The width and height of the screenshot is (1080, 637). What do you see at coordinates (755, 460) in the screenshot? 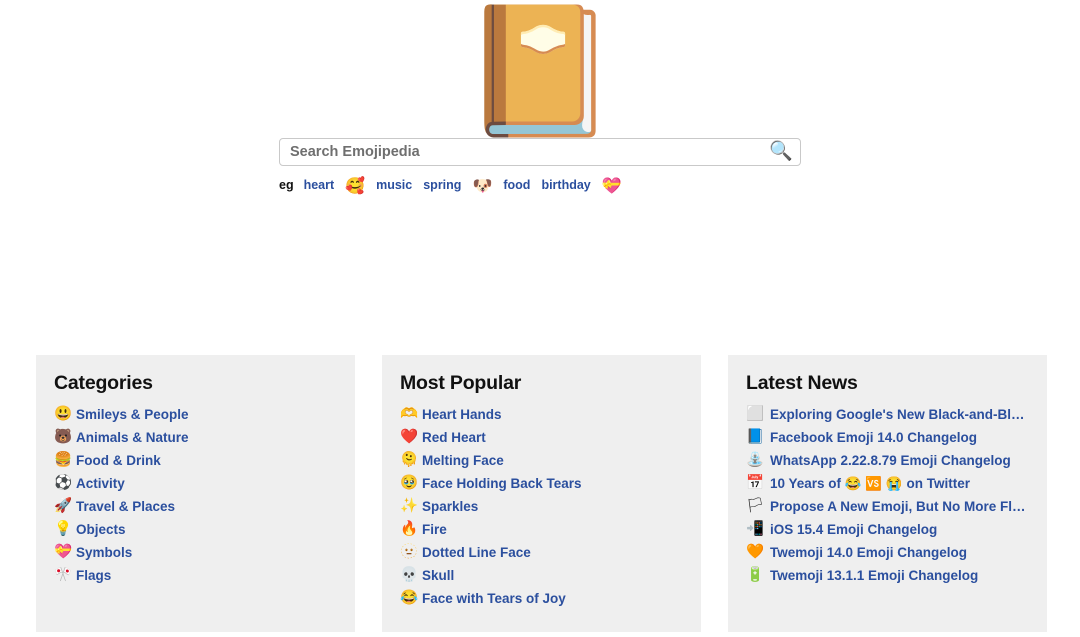
I see `fountain-icon: ⛲` at bounding box center [755, 460].